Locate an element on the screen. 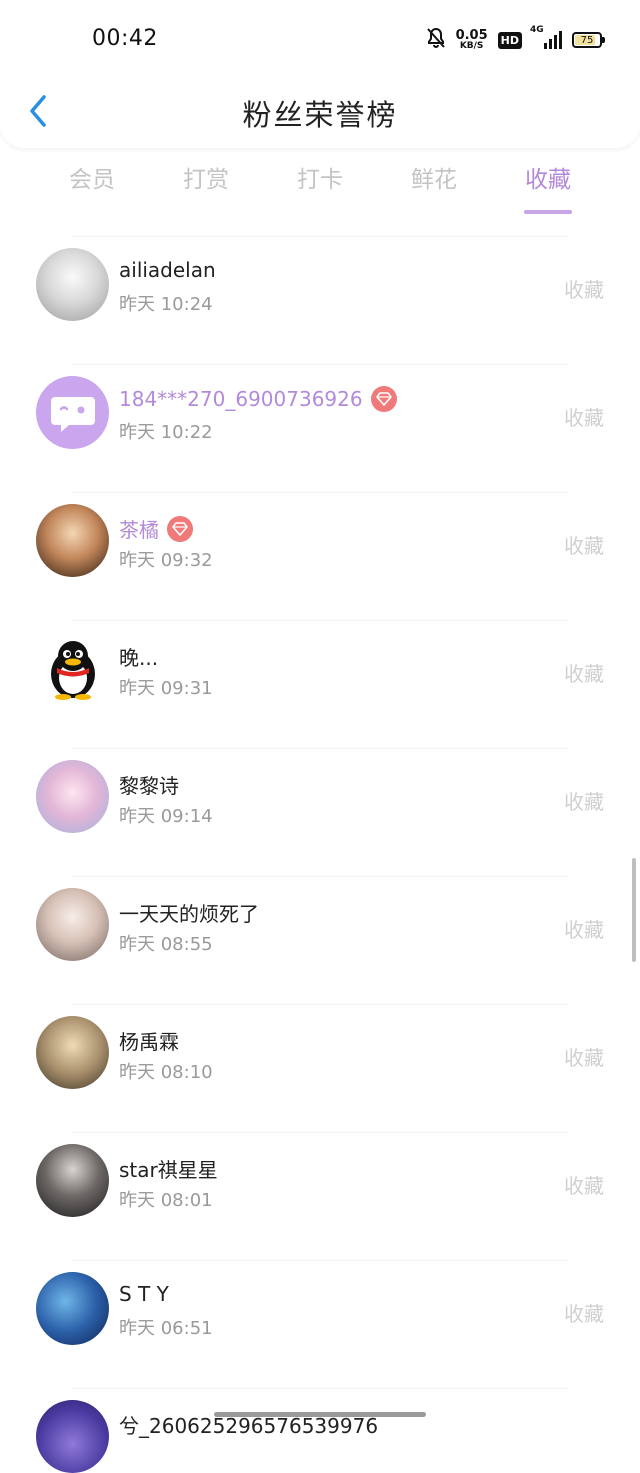 The width and height of the screenshot is (640, 1473). fan-name: 黎黎诗 is located at coordinates (149, 786).